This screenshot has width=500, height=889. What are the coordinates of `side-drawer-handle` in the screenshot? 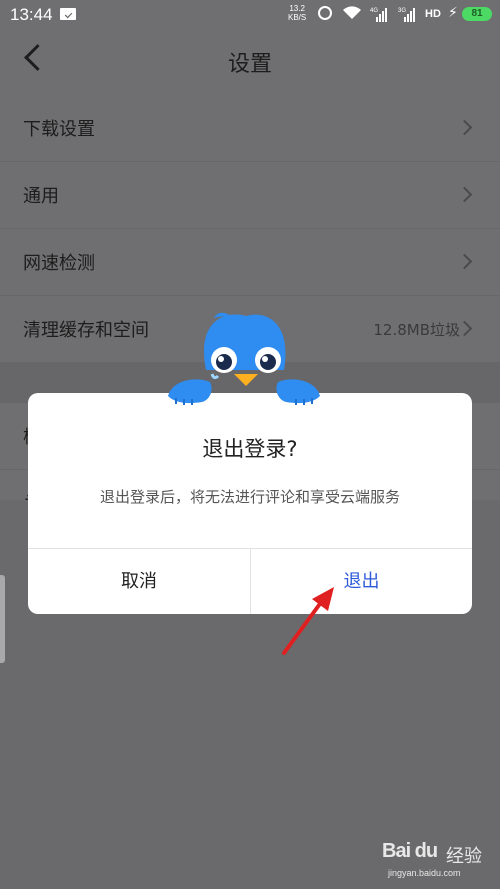 It's located at (2, 619).